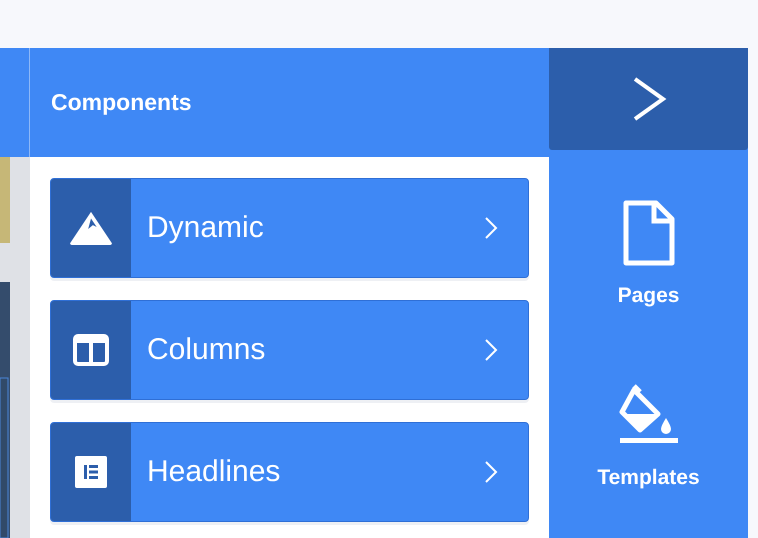 The width and height of the screenshot is (758, 538). Describe the element at coordinates (91, 228) in the screenshot. I see `mountain-icon` at that location.